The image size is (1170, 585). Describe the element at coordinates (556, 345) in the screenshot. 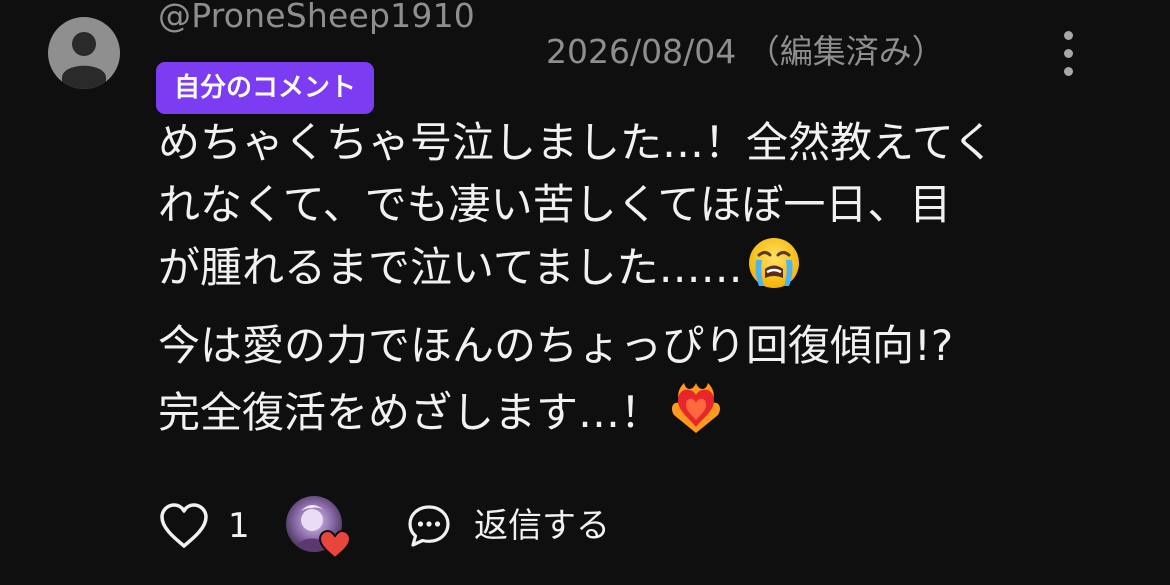

I see `comment-line: 今は愛の力でほんのちょっぴり回復傾向!?` at that location.